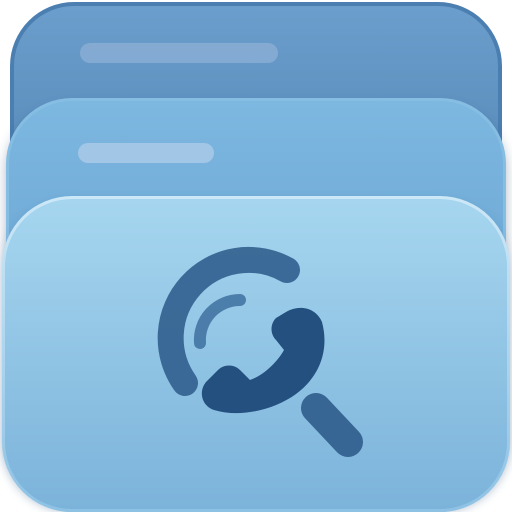 Image resolution: width=512 pixels, height=512 pixels. I want to click on back-card-label-bar, so click(179, 53).